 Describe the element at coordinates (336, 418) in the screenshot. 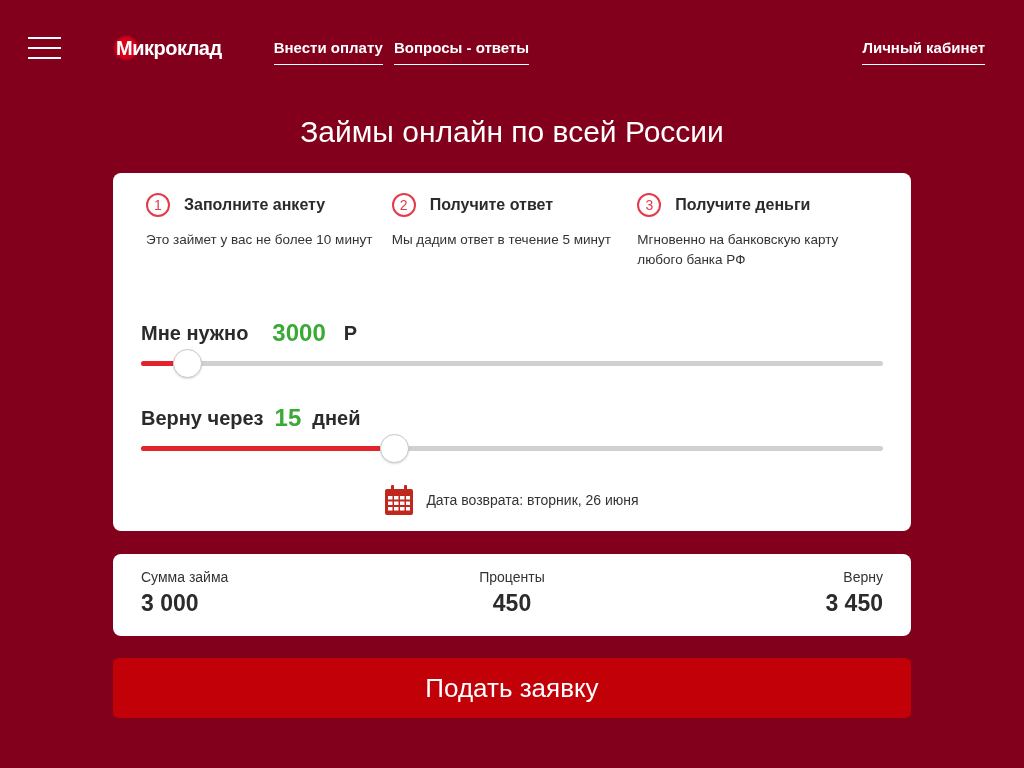

I see `slider-unit: дней` at that location.